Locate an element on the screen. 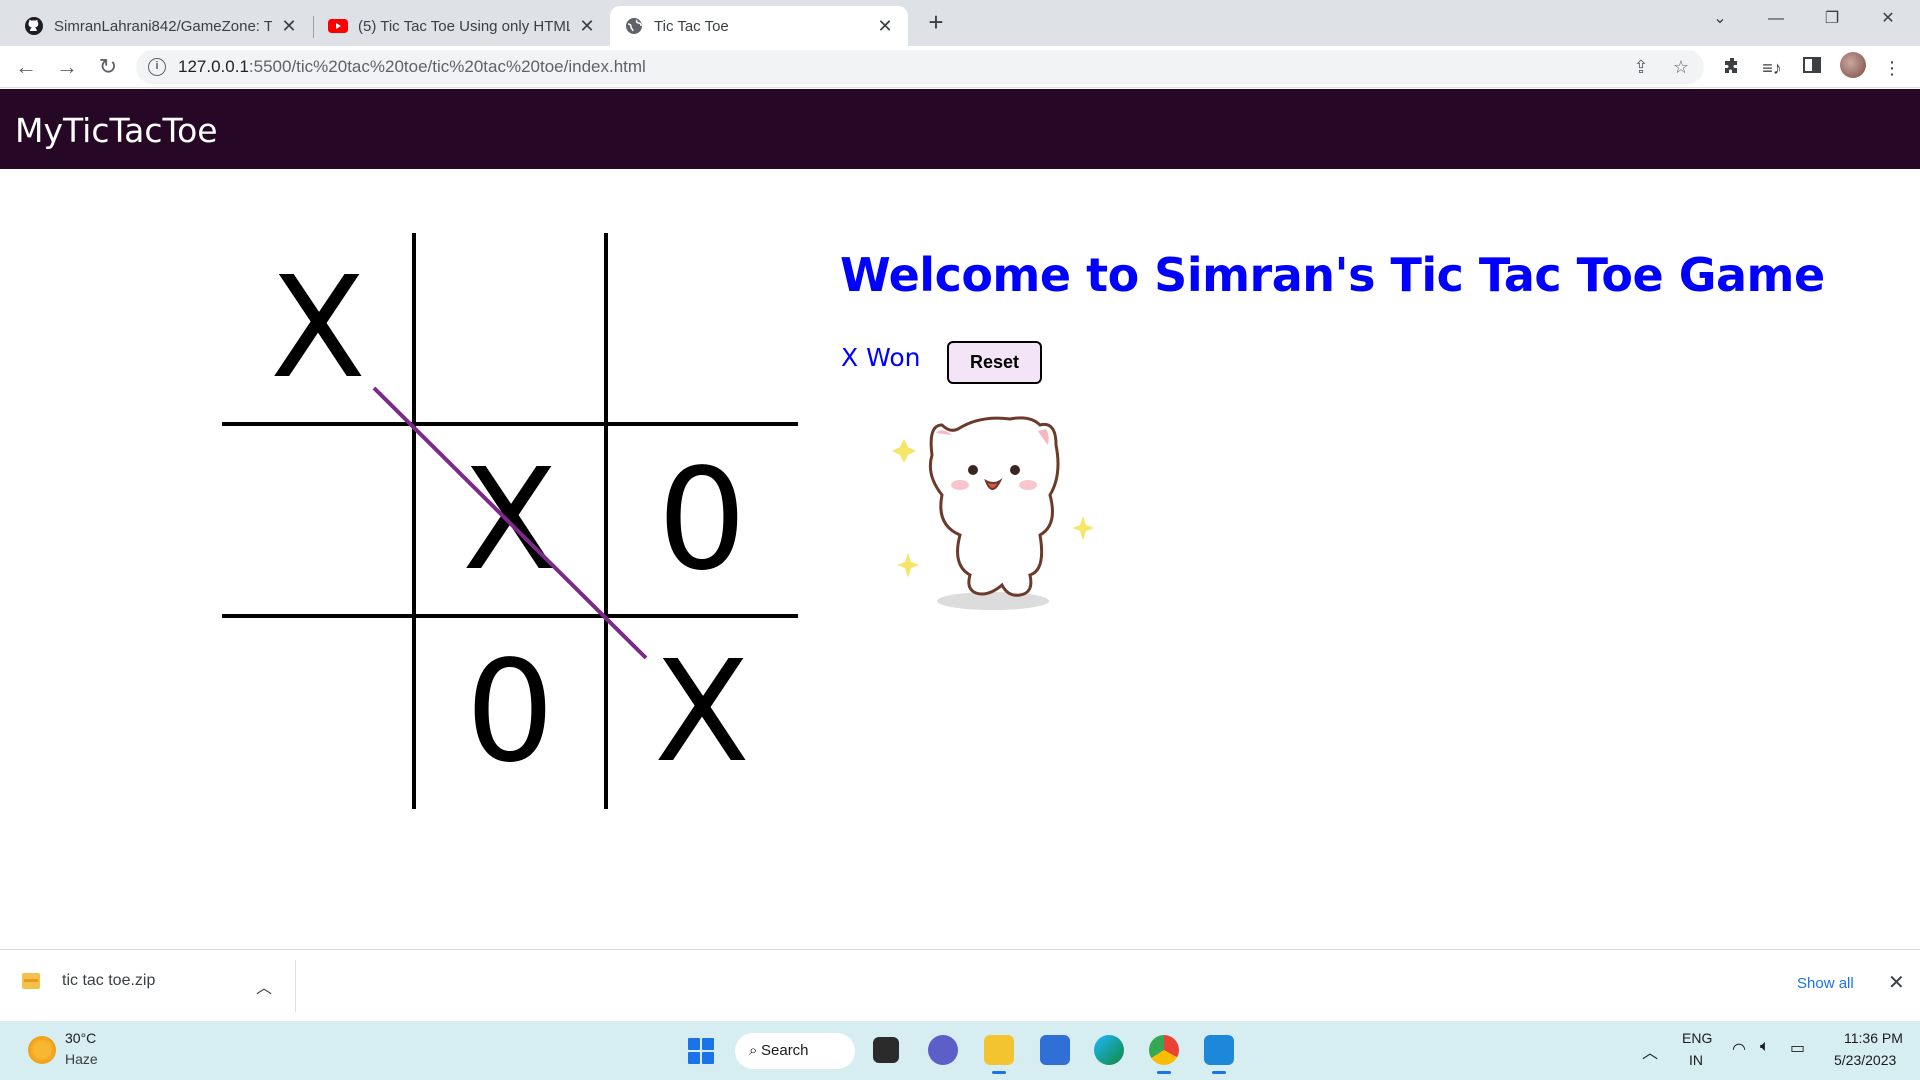  search-label: Search is located at coordinates (785, 1050).